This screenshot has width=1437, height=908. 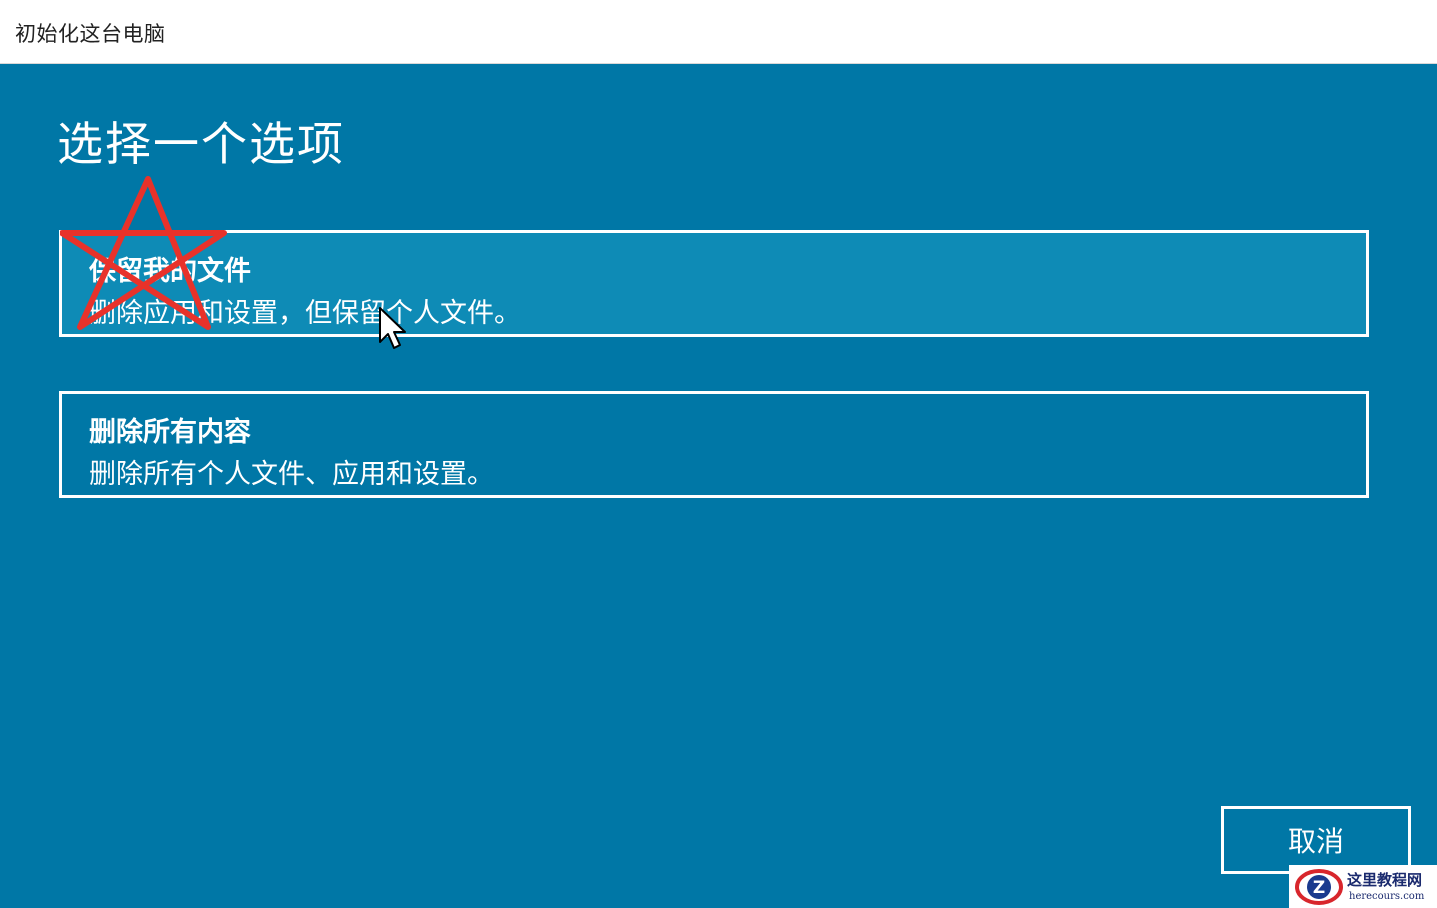 I want to click on option-title: 删除所有内容, so click(x=170, y=432).